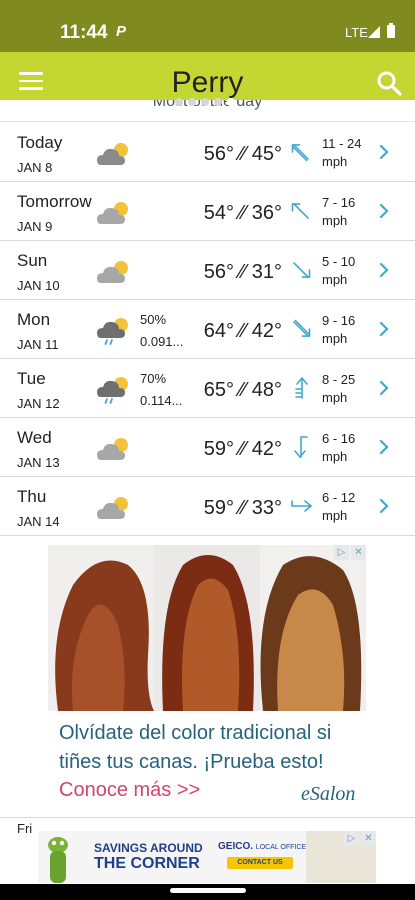  What do you see at coordinates (389, 83) in the screenshot?
I see `search-icon` at bounding box center [389, 83].